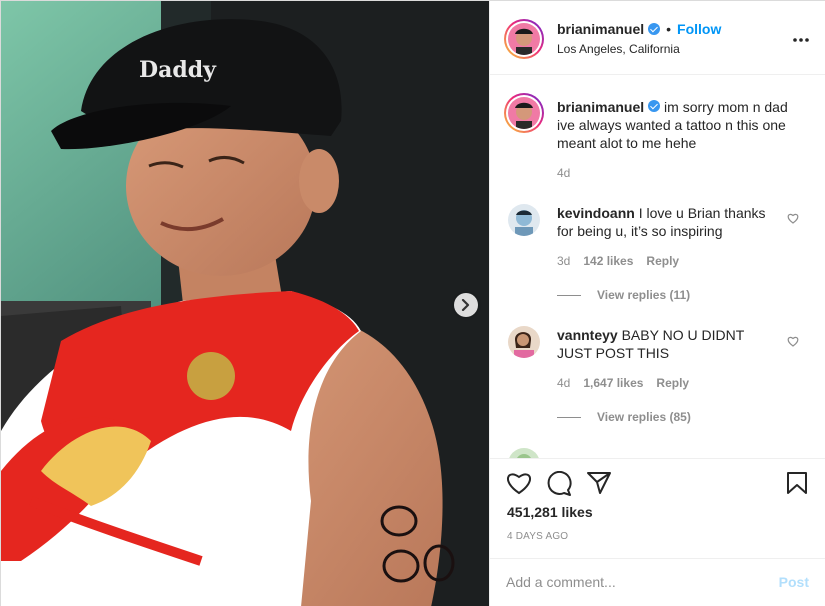 The width and height of the screenshot is (825, 606). Describe the element at coordinates (559, 484) in the screenshot. I see `comment-icon` at that location.